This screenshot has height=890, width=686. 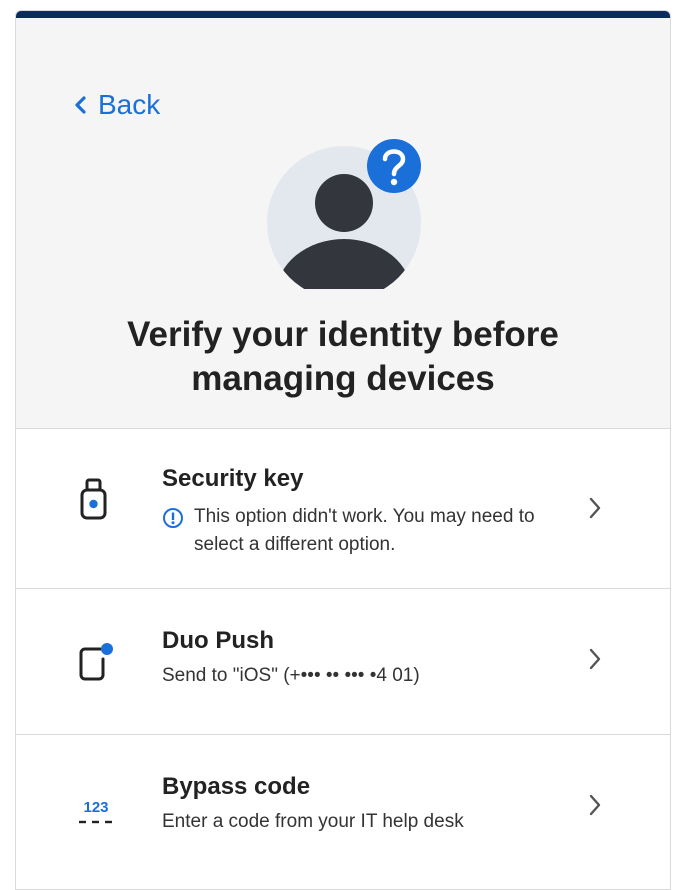 What do you see at coordinates (394, 166) in the screenshot?
I see `question-badge-icon` at bounding box center [394, 166].